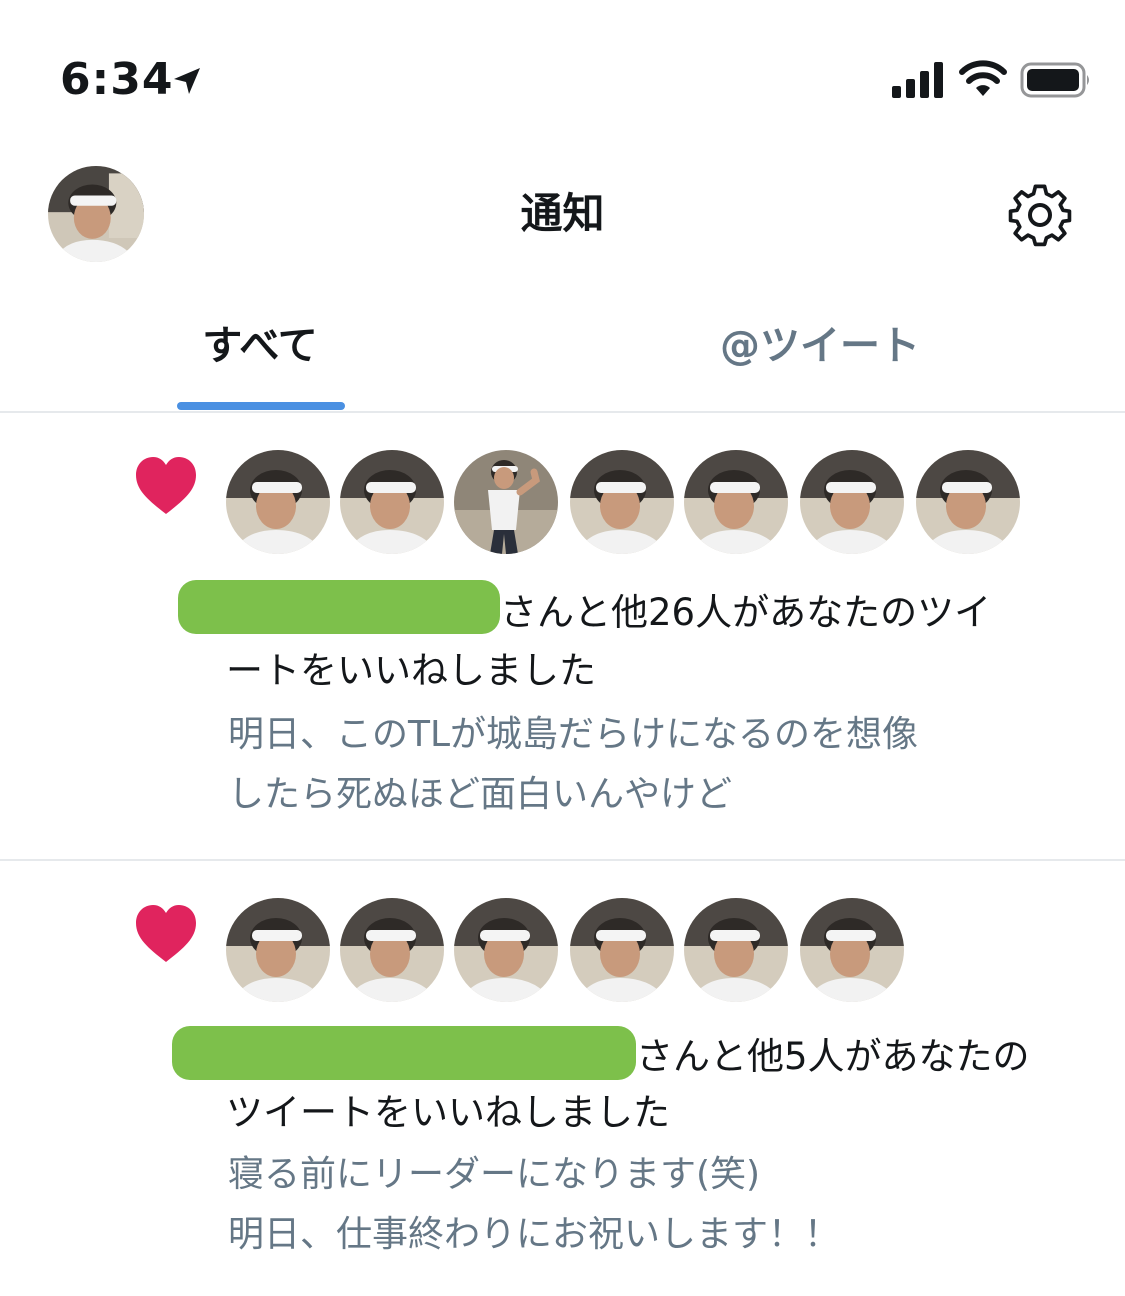  What do you see at coordinates (448, 1112) in the screenshot?
I see `notification-text-line2: ツイートをいいねしました` at bounding box center [448, 1112].